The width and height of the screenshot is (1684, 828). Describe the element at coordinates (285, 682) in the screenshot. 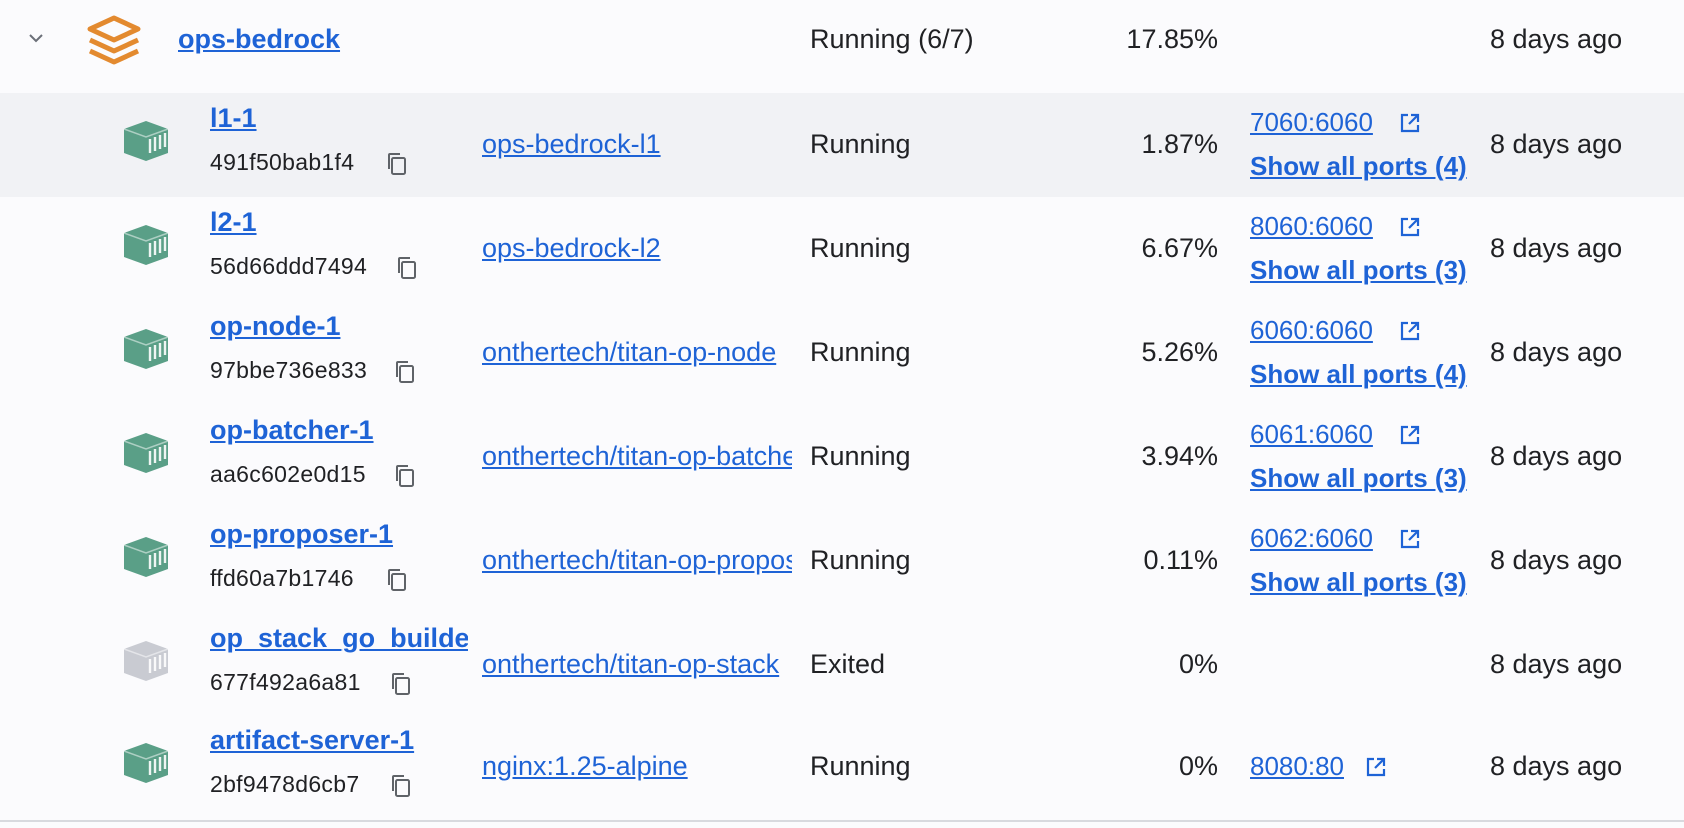

I see `container-id: 677f492a6a81` at that location.